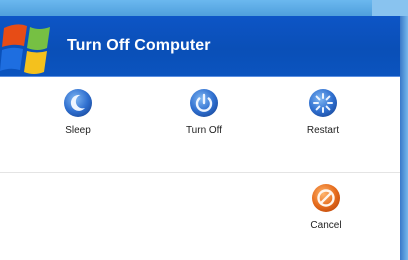 Image resolution: width=408 pixels, height=260 pixels. Describe the element at coordinates (390, 8) in the screenshot. I see `window-frame-corner` at that location.